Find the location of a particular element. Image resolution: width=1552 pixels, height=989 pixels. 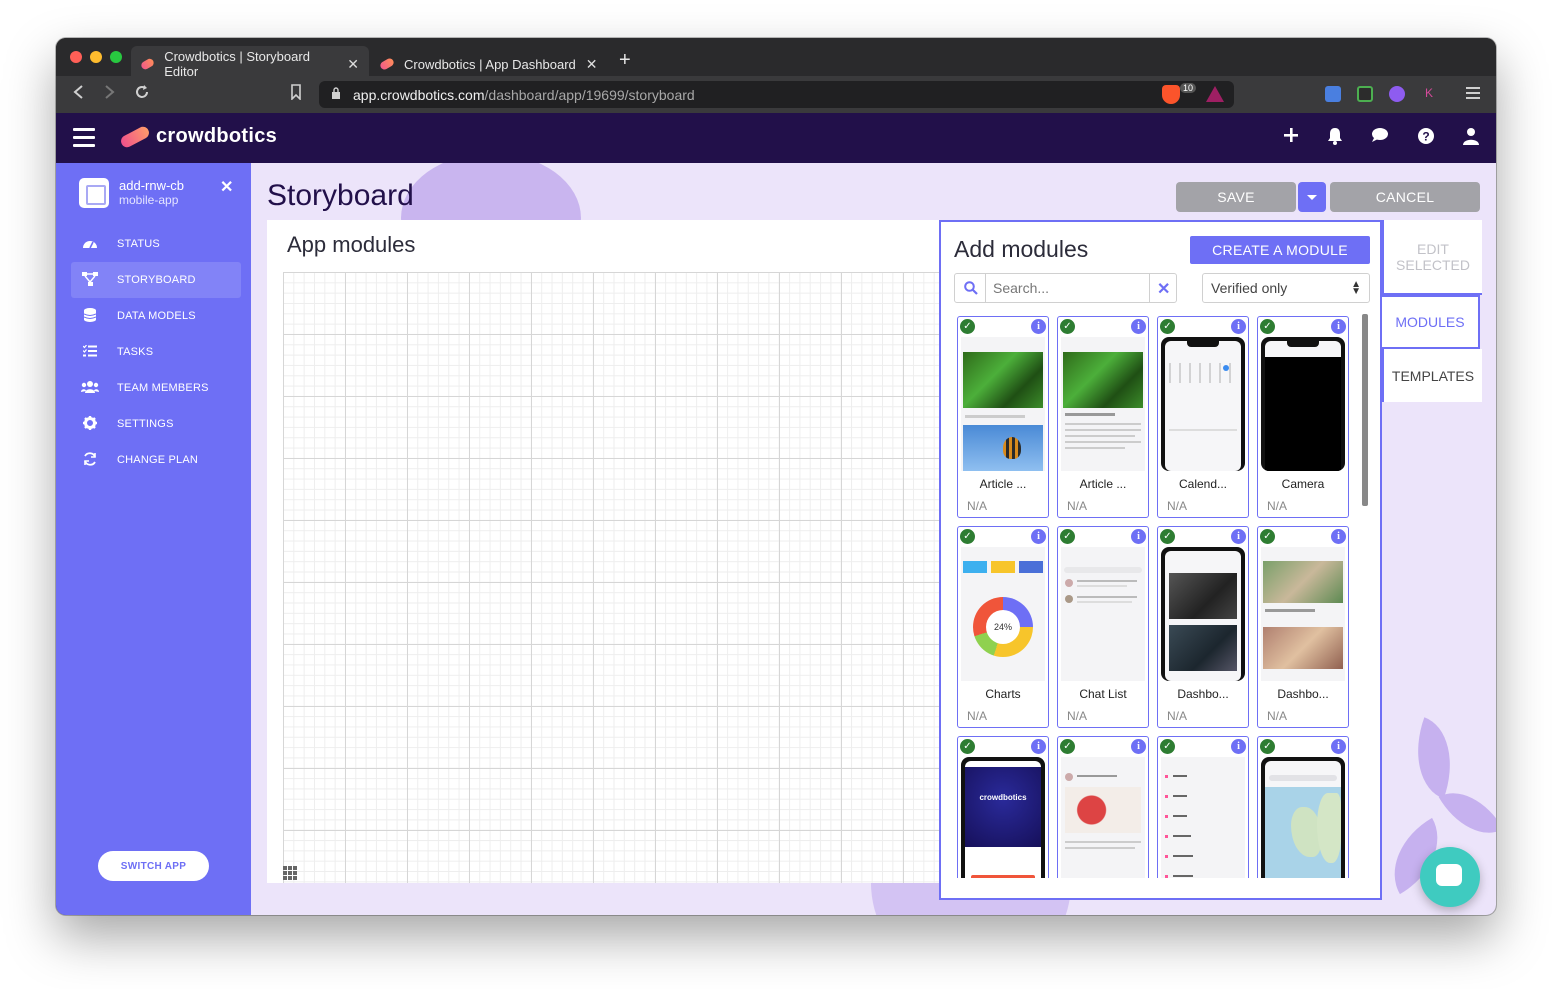

minimize-window-button is located at coordinates (96, 57).